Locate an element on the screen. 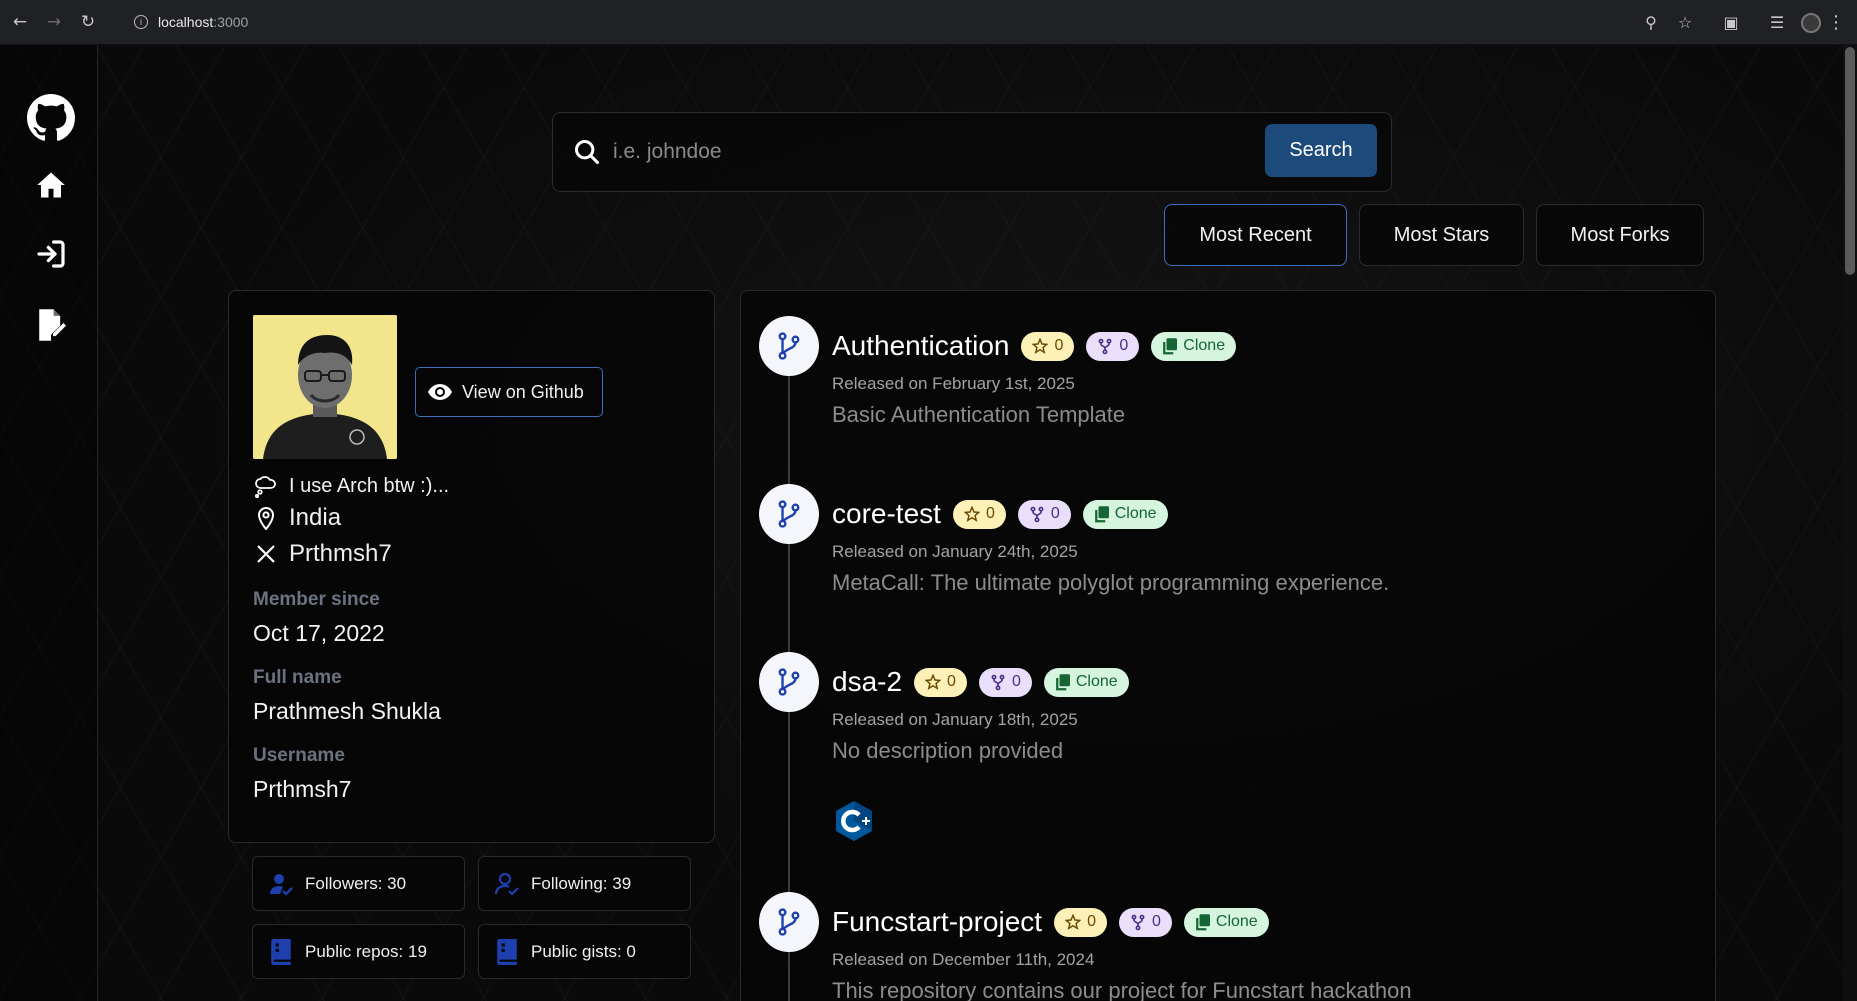 This screenshot has height=1001, width=1857. location-pin-icon is located at coordinates (266, 518).